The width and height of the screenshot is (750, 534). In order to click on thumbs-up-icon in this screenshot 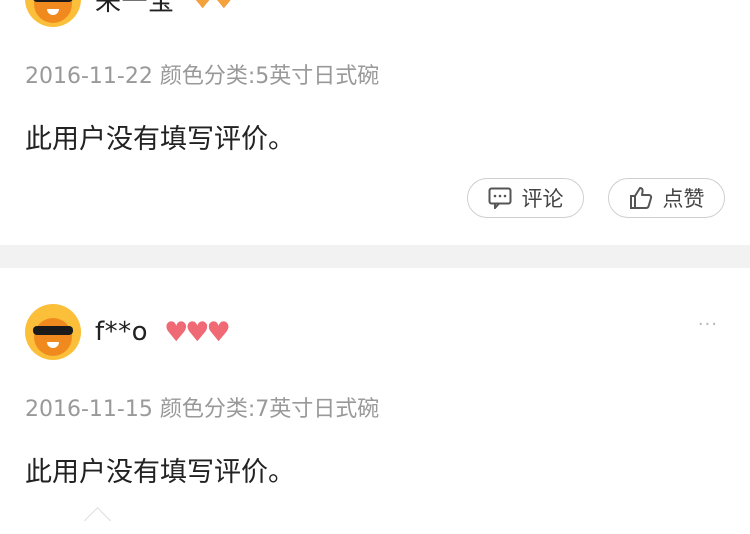, I will do `click(640, 198)`.